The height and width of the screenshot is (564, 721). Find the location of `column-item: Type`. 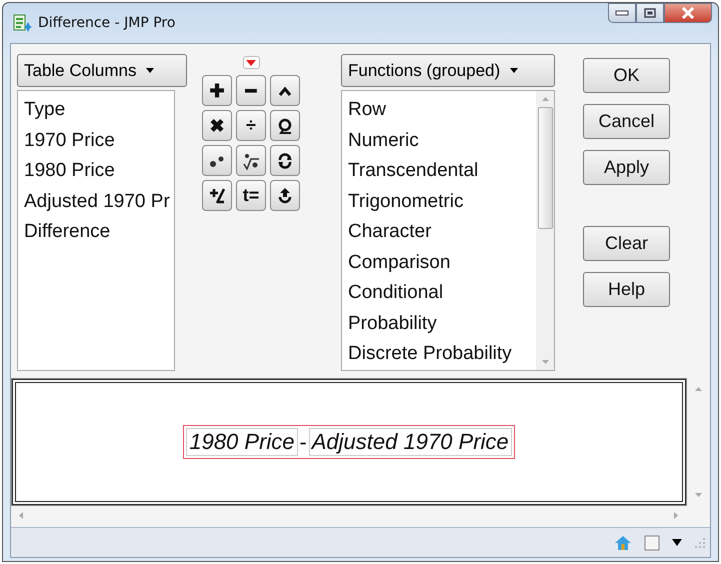

column-item: Type is located at coordinates (99, 110).